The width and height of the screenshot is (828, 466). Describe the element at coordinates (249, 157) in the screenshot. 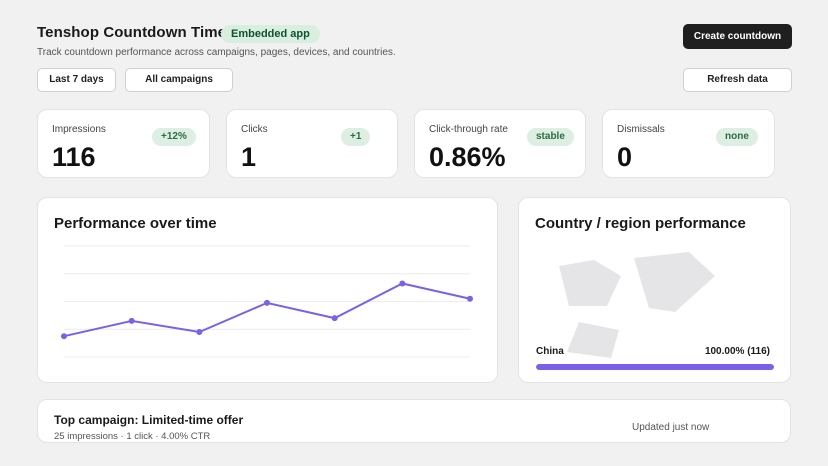

I see `stat-value: 1` at that location.